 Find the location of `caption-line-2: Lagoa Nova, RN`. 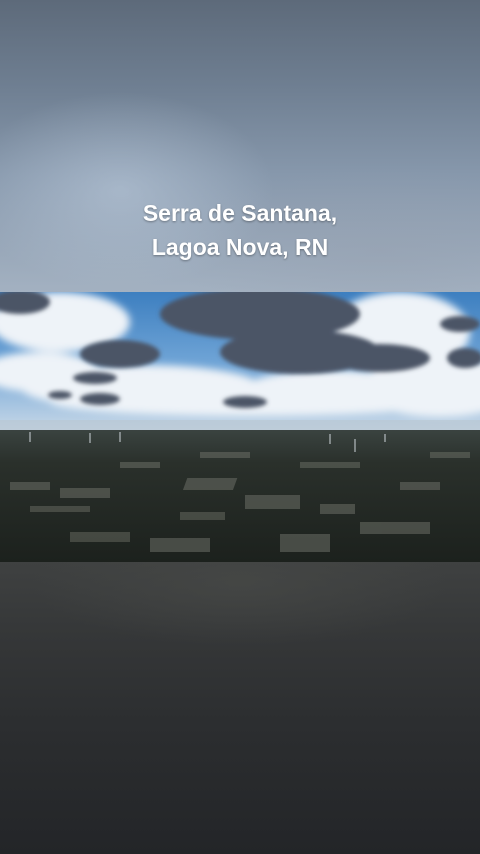

caption-line-2: Lagoa Nova, RN is located at coordinates (240, 247).